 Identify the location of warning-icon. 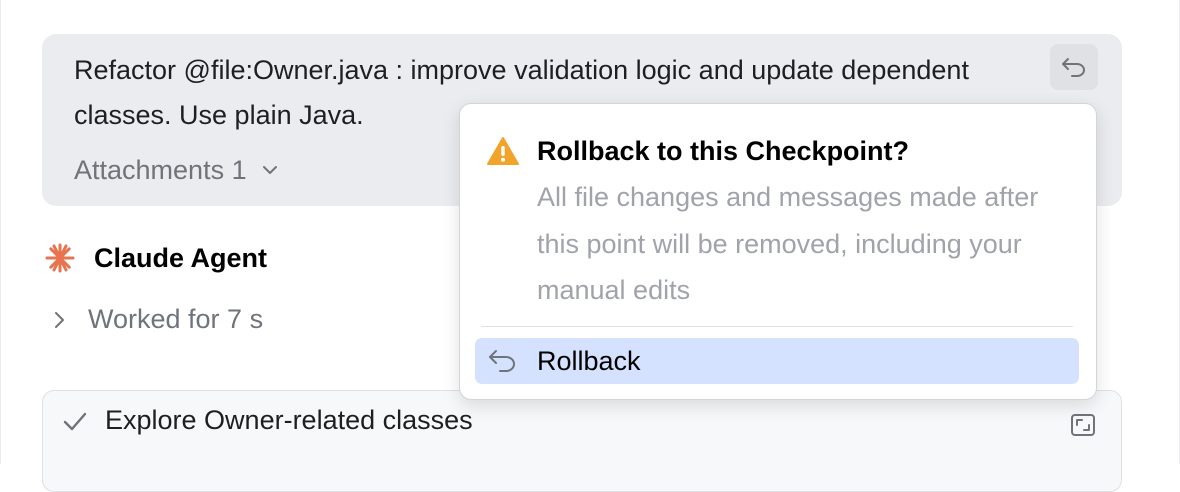
(503, 151).